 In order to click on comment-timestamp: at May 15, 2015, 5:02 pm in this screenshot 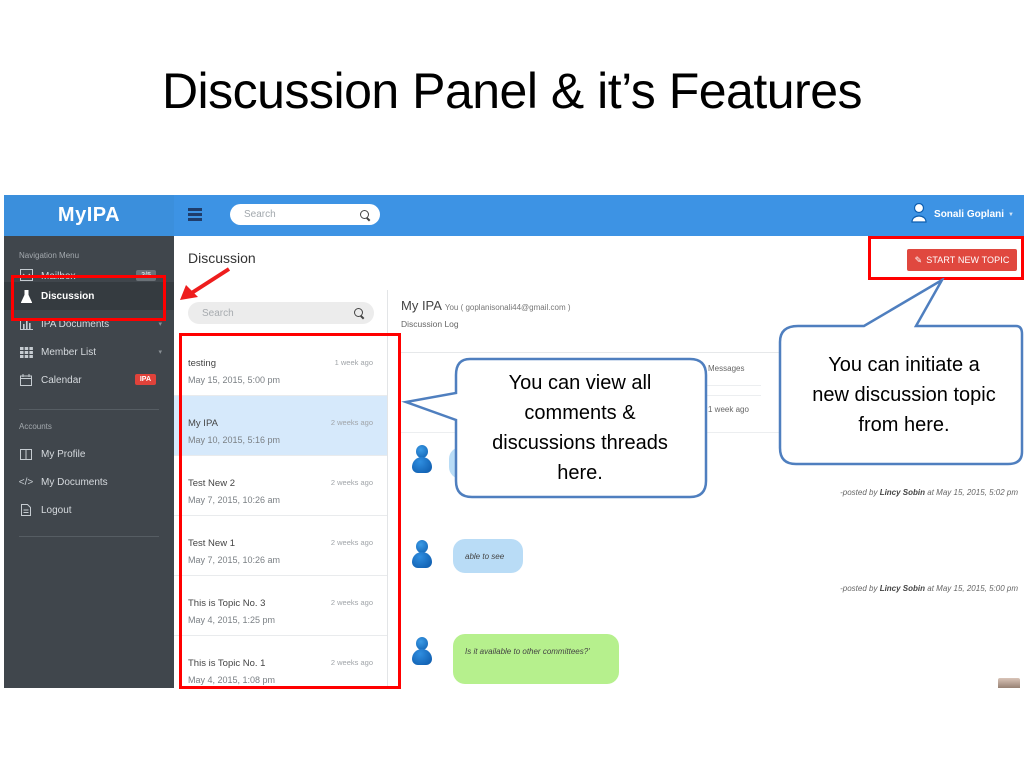, I will do `click(972, 492)`.